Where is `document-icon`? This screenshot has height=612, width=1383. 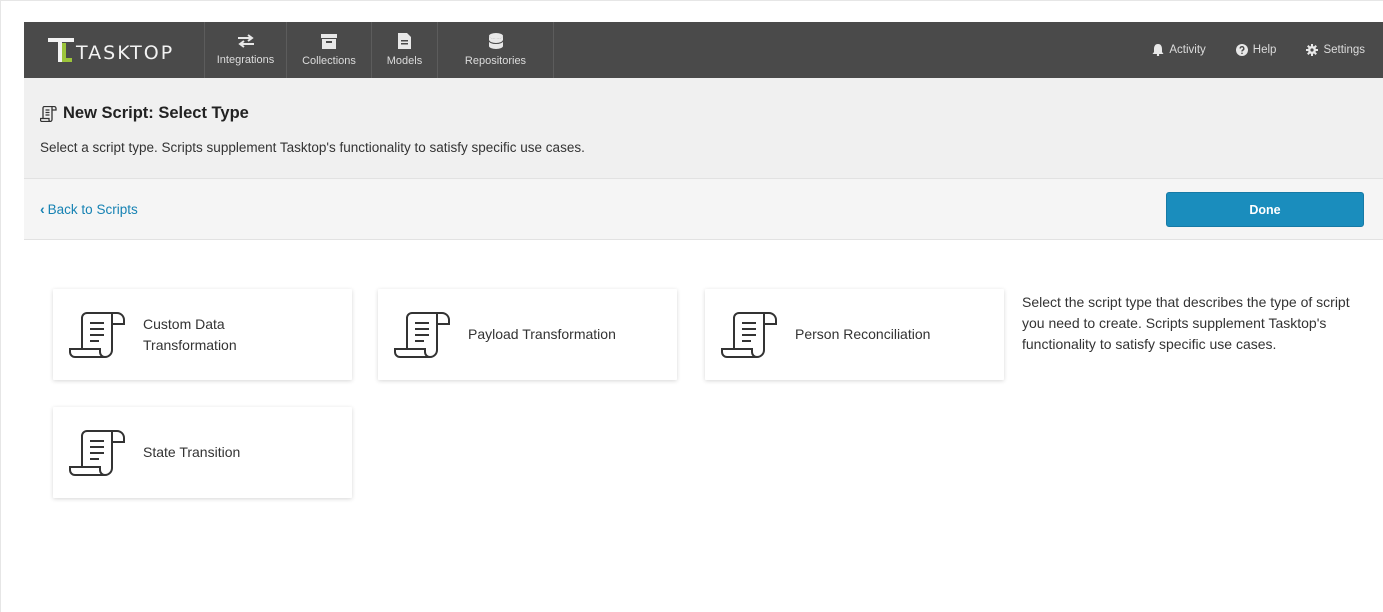 document-icon is located at coordinates (404, 41).